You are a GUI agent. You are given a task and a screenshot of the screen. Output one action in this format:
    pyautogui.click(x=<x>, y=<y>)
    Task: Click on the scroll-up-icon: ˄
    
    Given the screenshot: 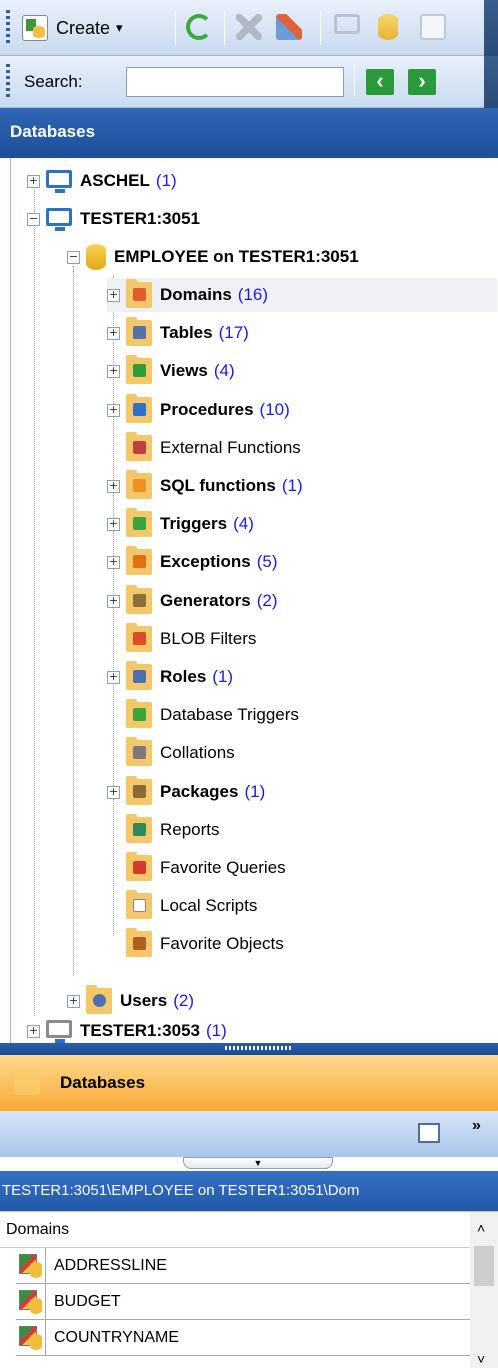 What is the action you would take?
    pyautogui.click(x=481, y=1228)
    